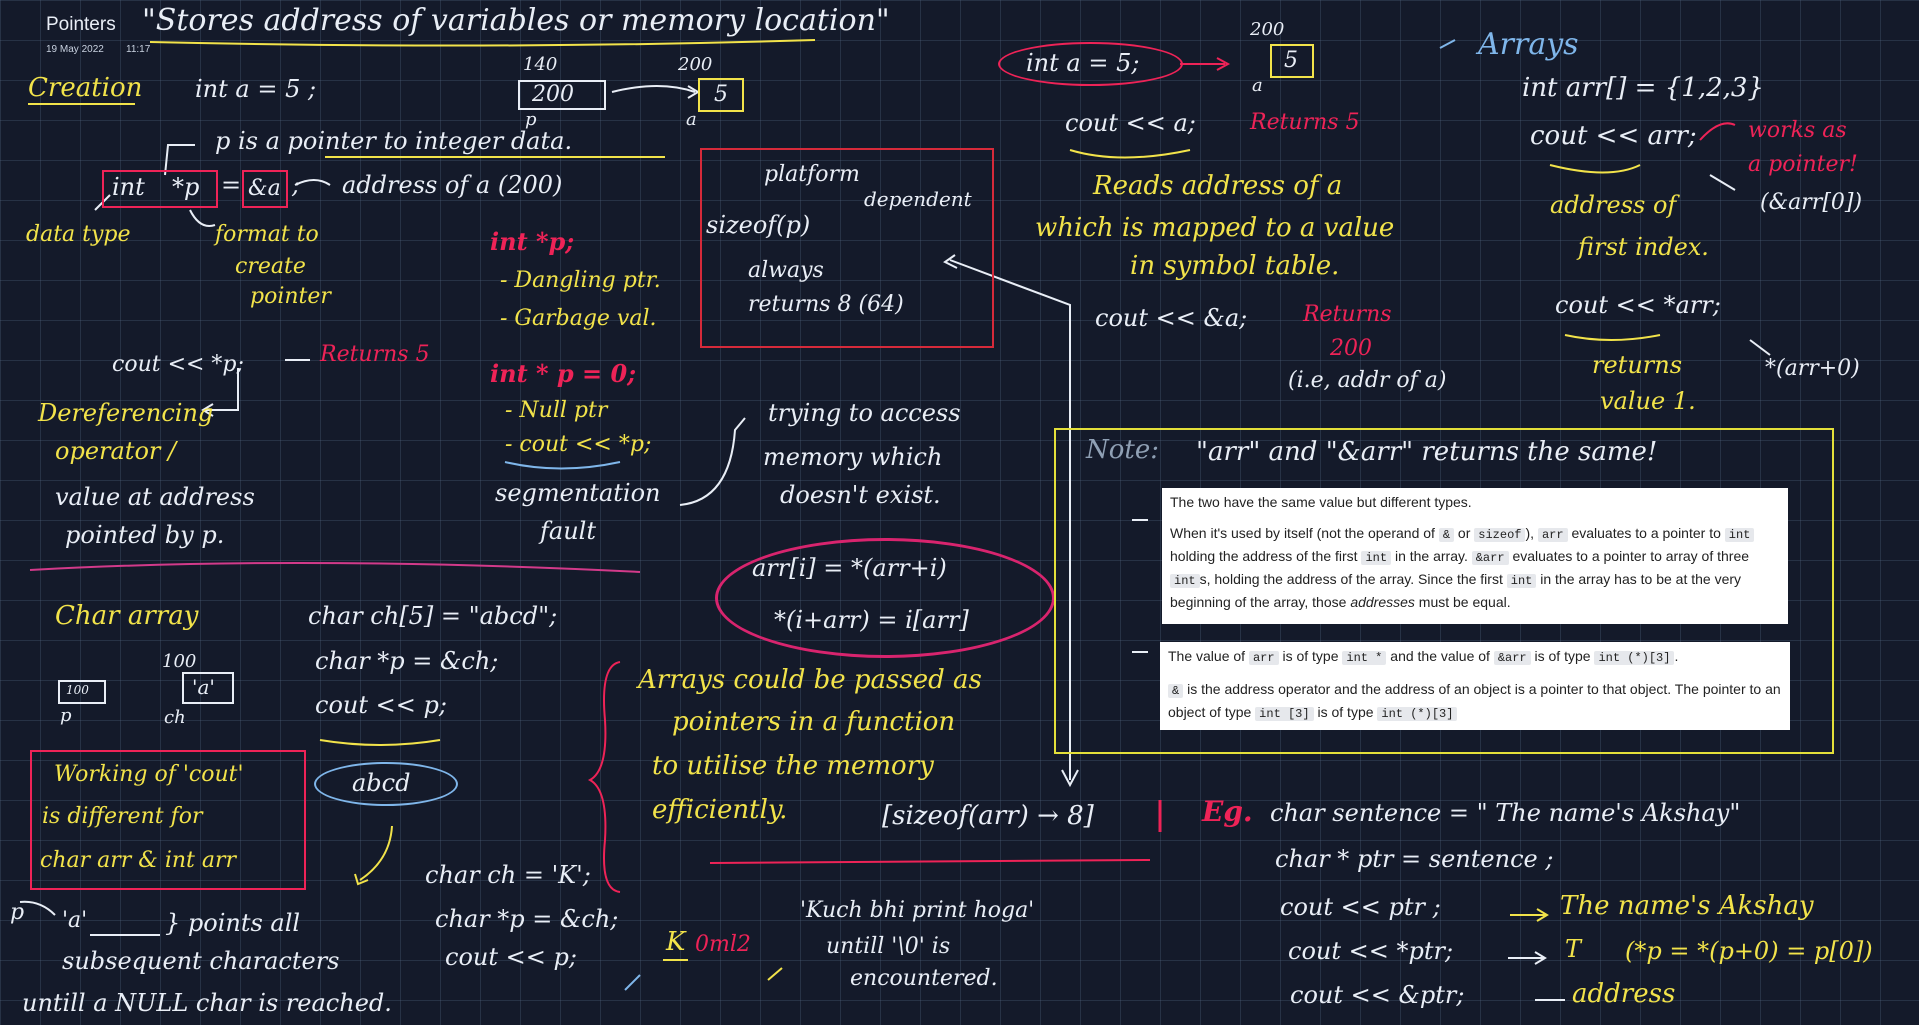 This screenshot has height=1025, width=1919. Describe the element at coordinates (723, 944) in the screenshot. I see `char-single-garbage: 0ml2` at that location.